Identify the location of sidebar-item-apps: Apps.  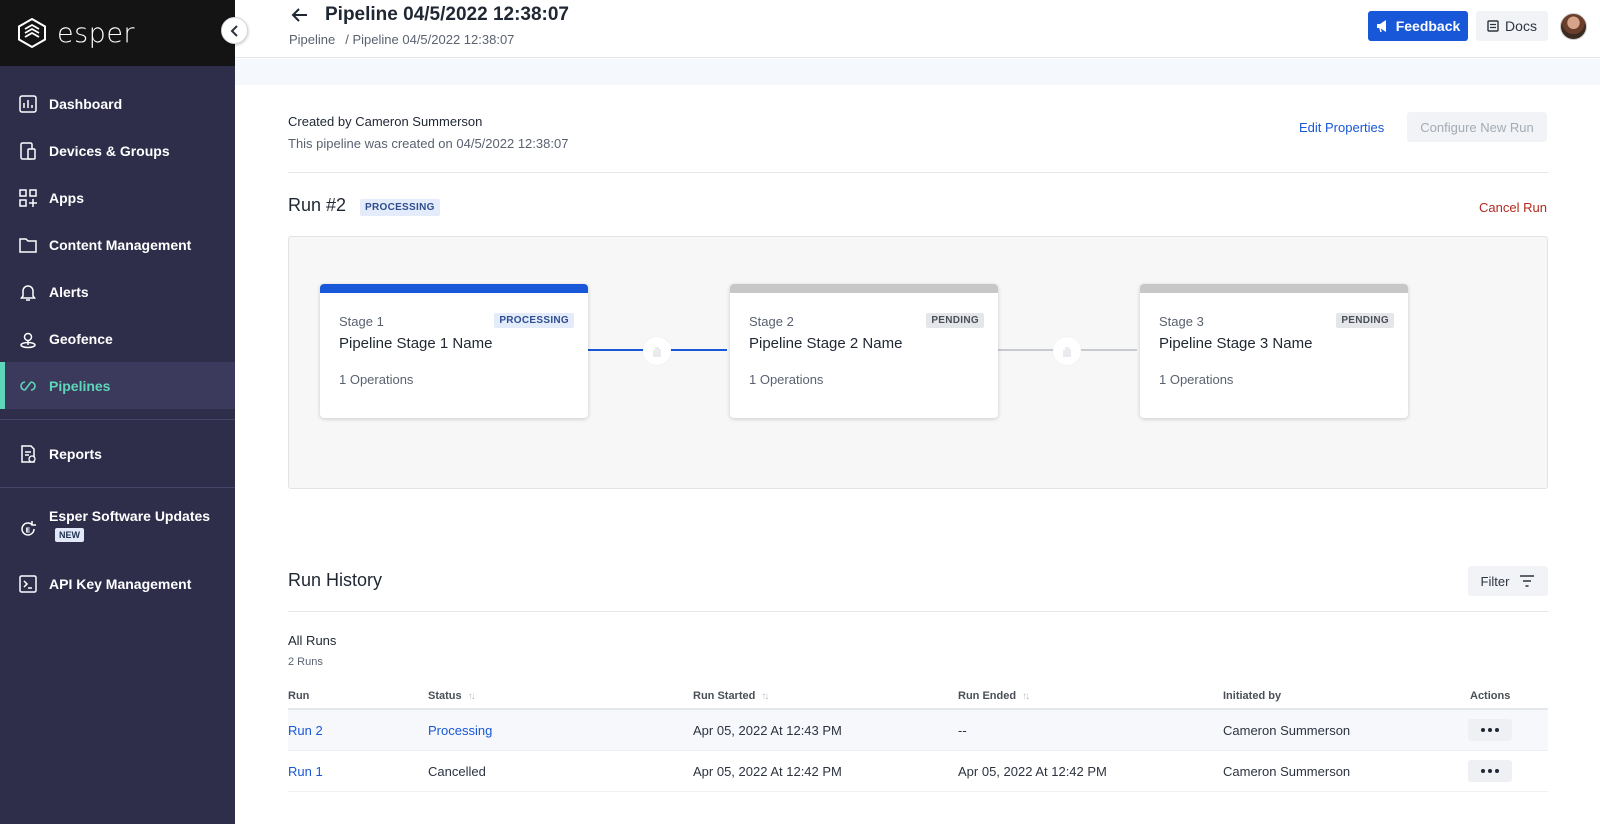
(117, 197).